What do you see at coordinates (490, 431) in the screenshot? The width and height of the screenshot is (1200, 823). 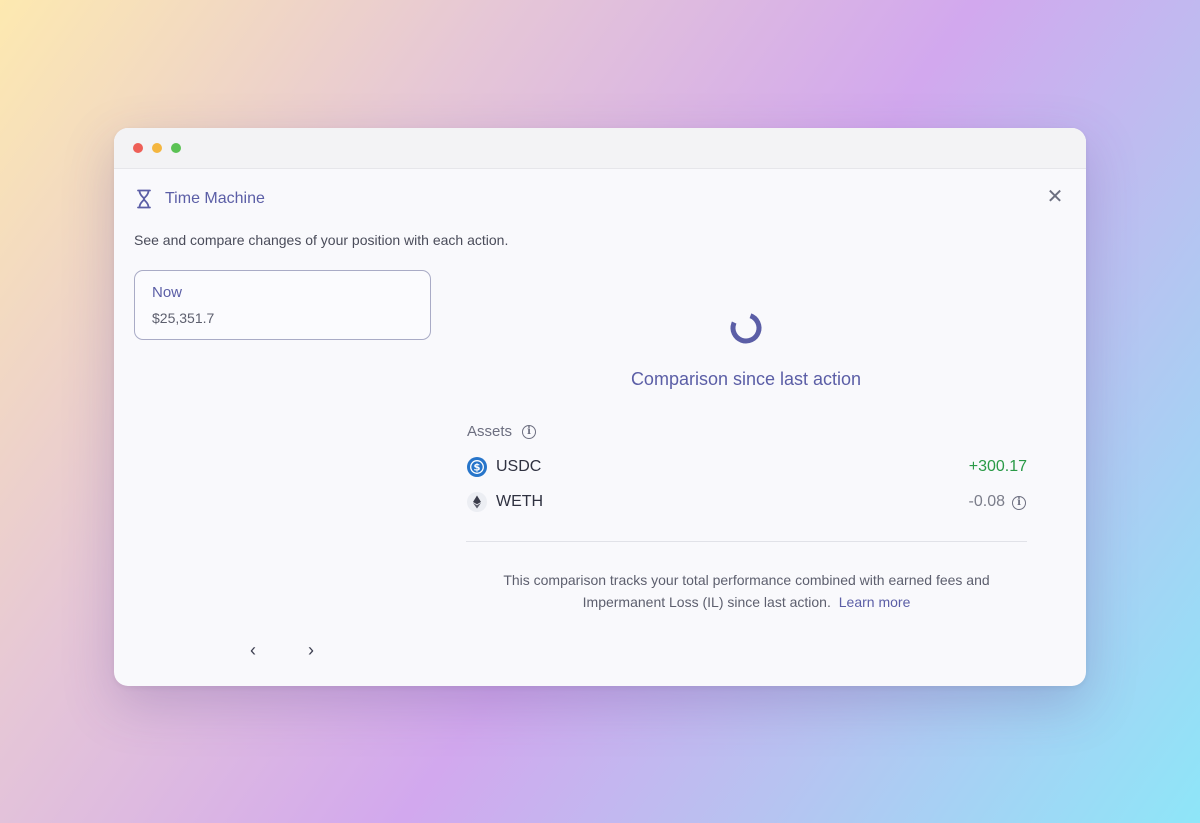 I see `assets-label: Assets` at bounding box center [490, 431].